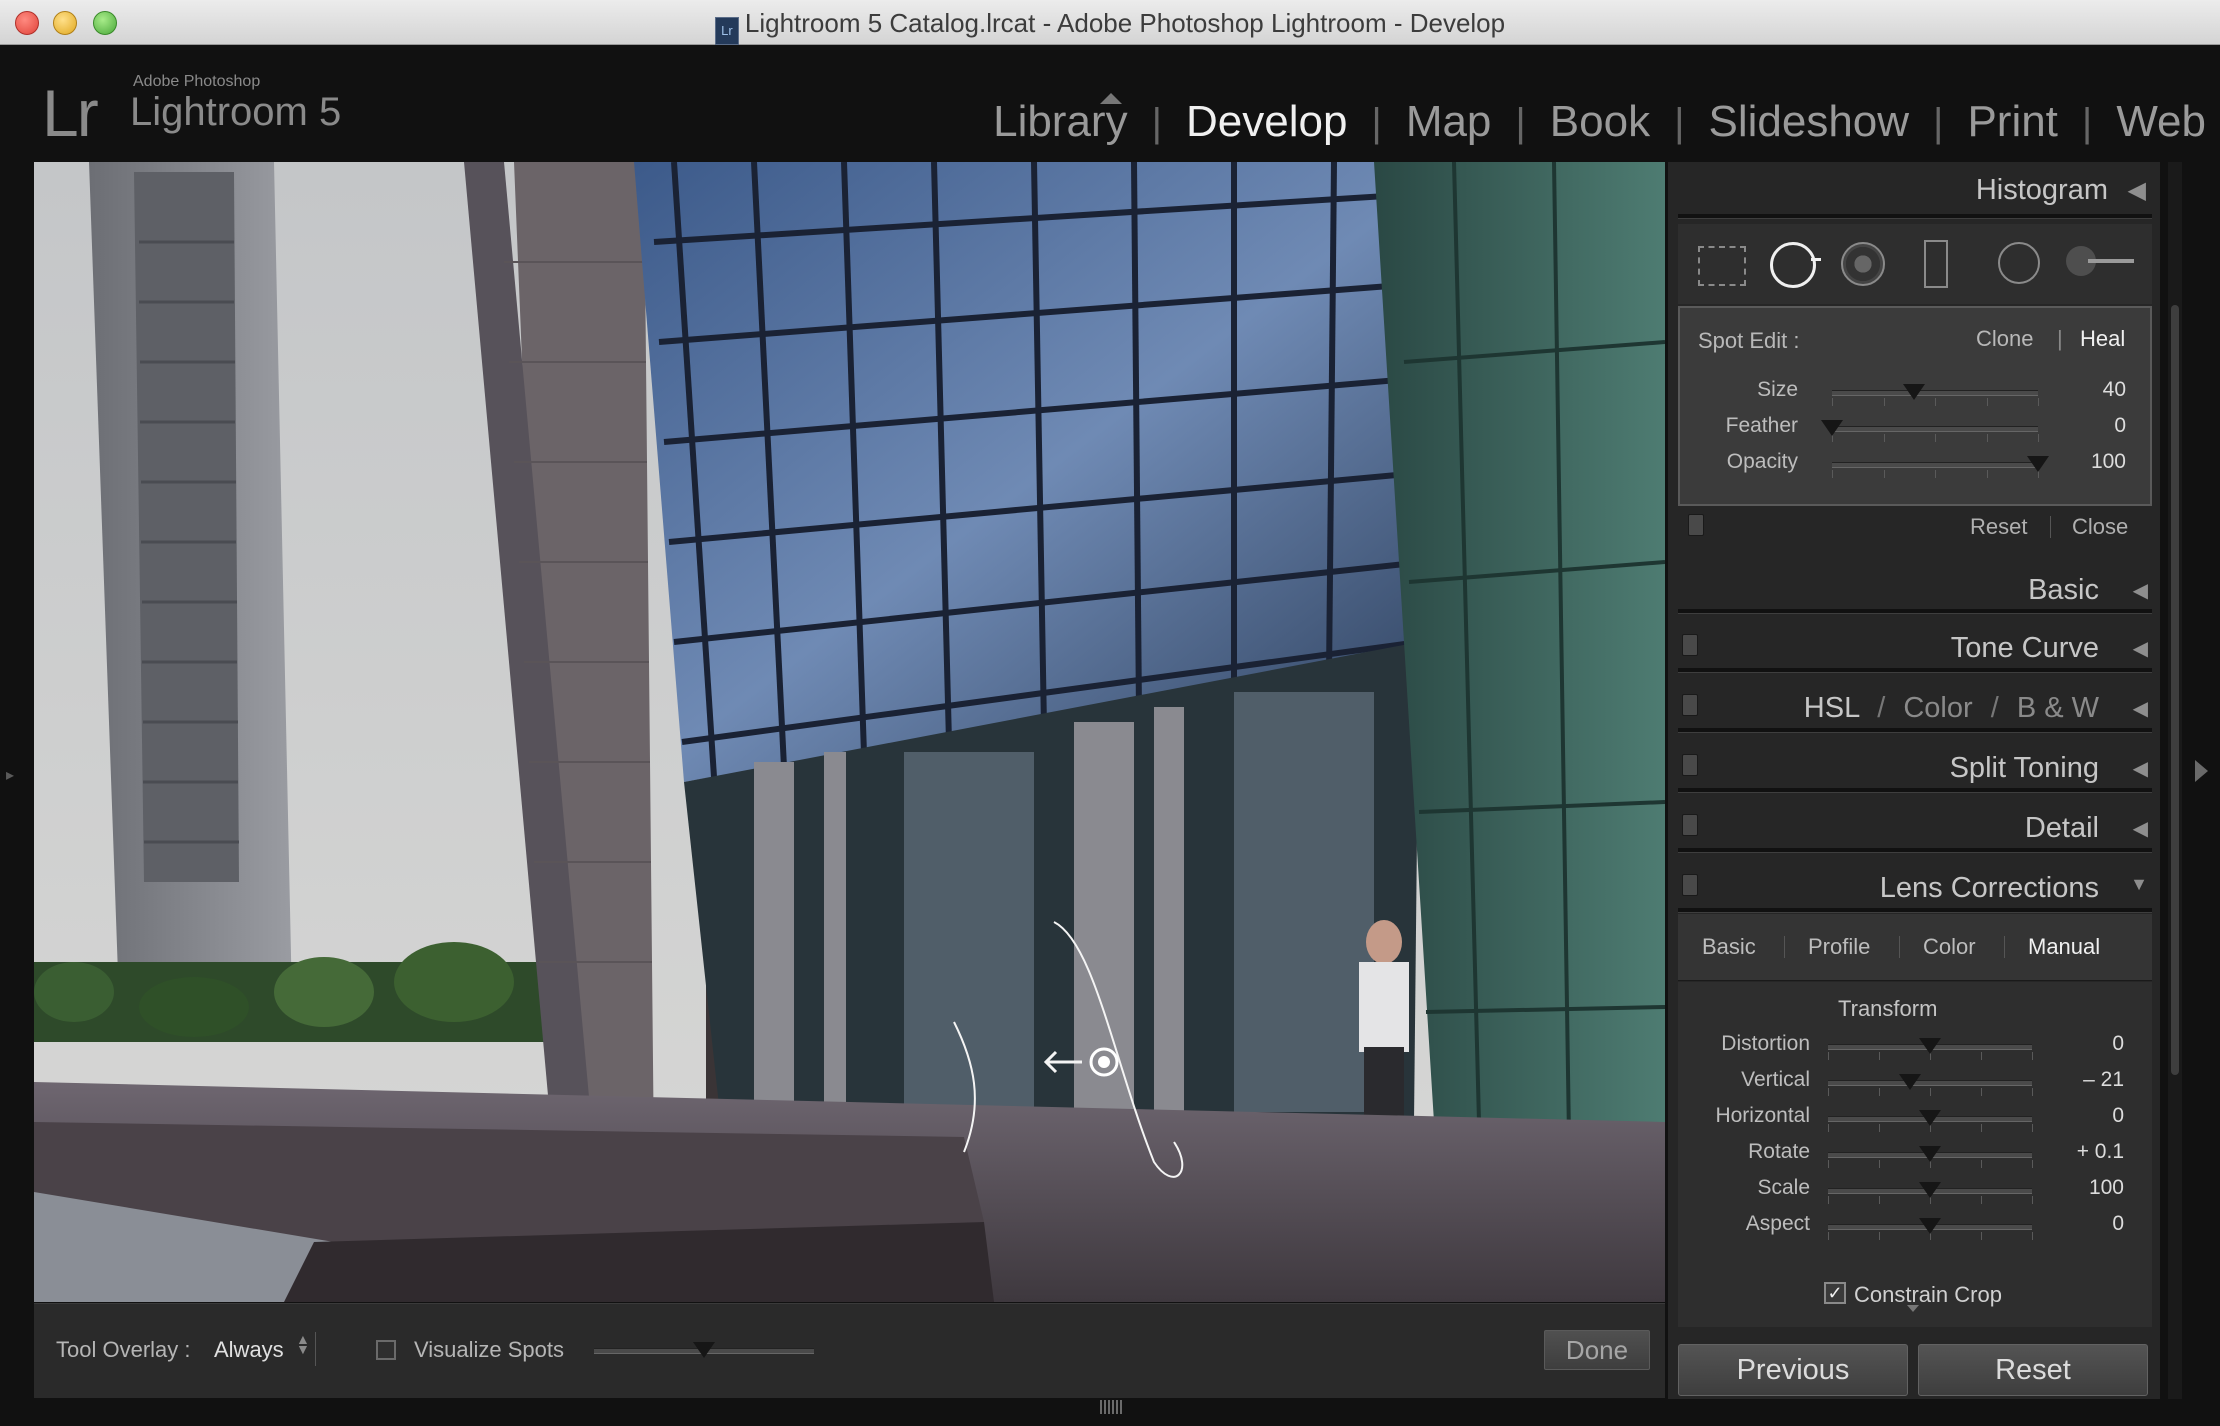 This screenshot has height=1426, width=2220. I want to click on spot-removal-toggle-switch, so click(1696, 525).